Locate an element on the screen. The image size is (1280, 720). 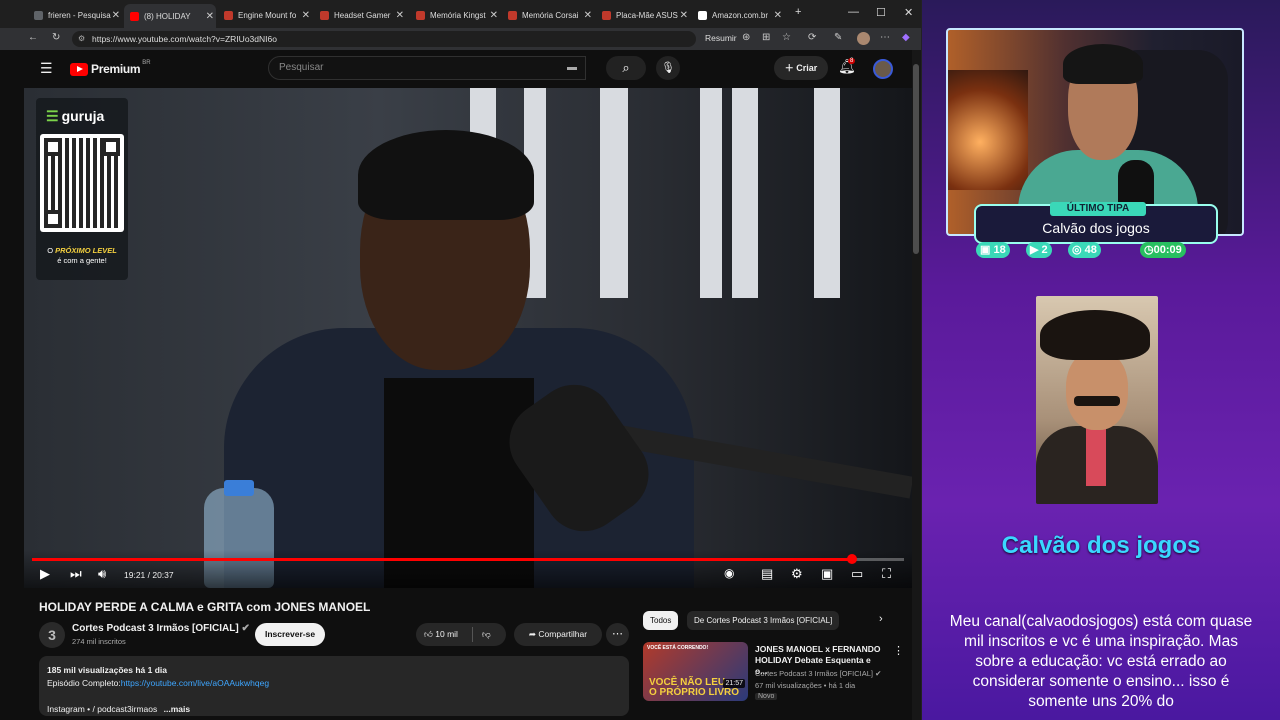
profile-avatar is located at coordinates (863, 38).